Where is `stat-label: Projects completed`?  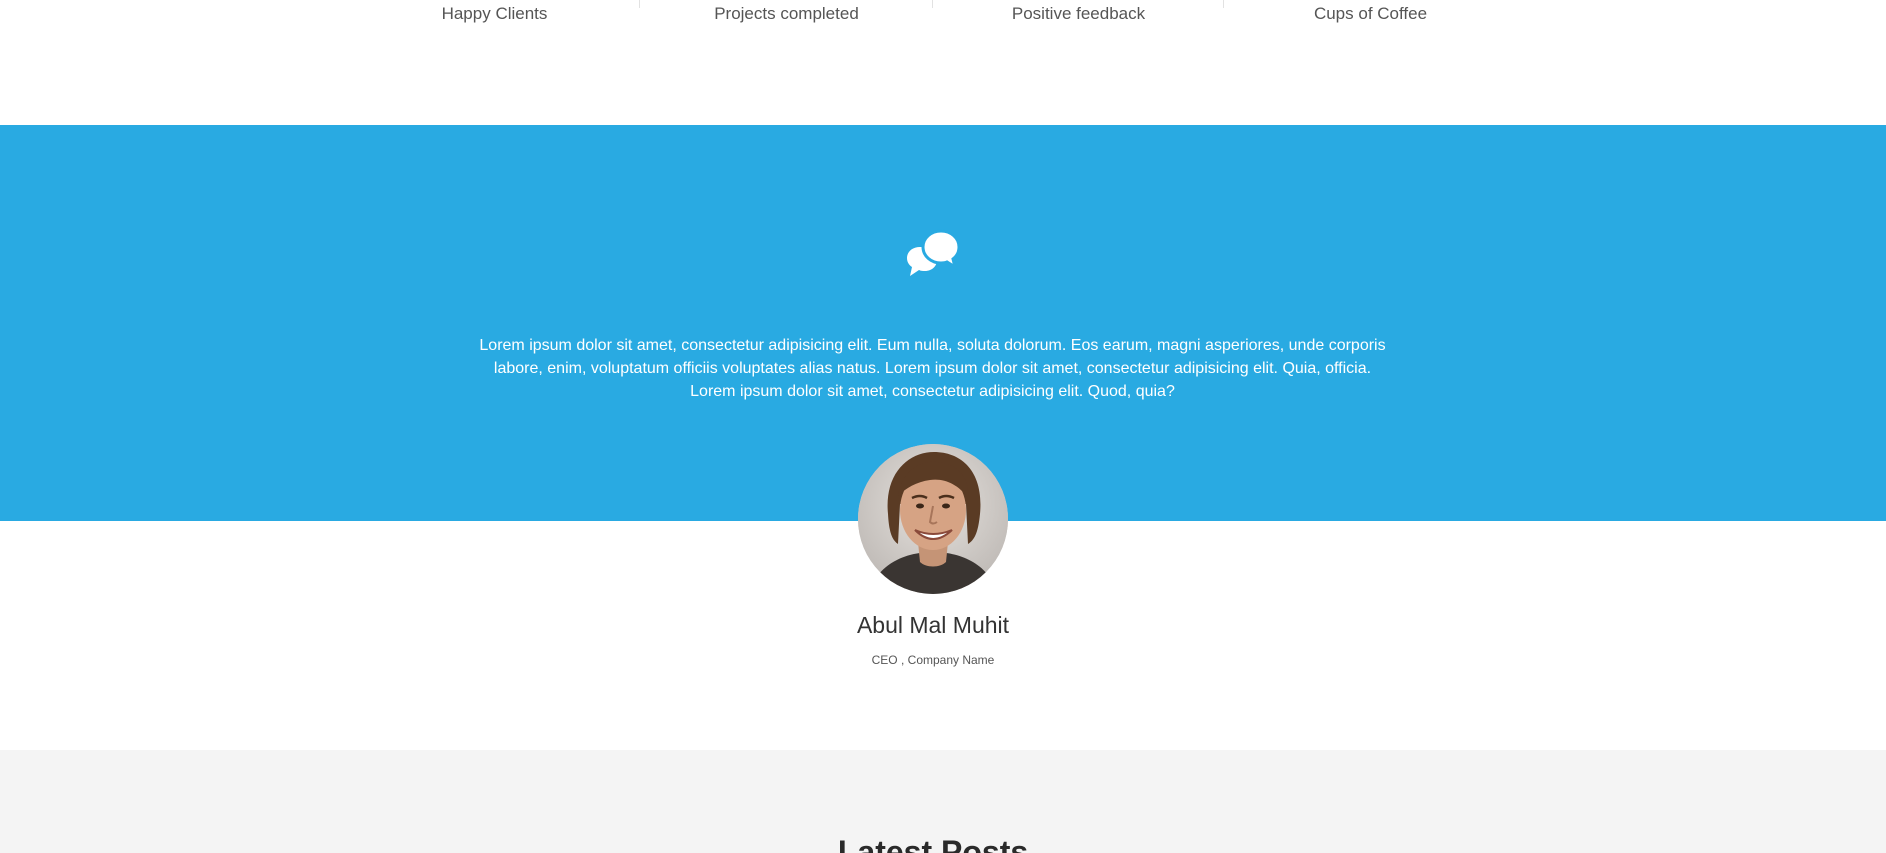 stat-label: Projects completed is located at coordinates (786, 13).